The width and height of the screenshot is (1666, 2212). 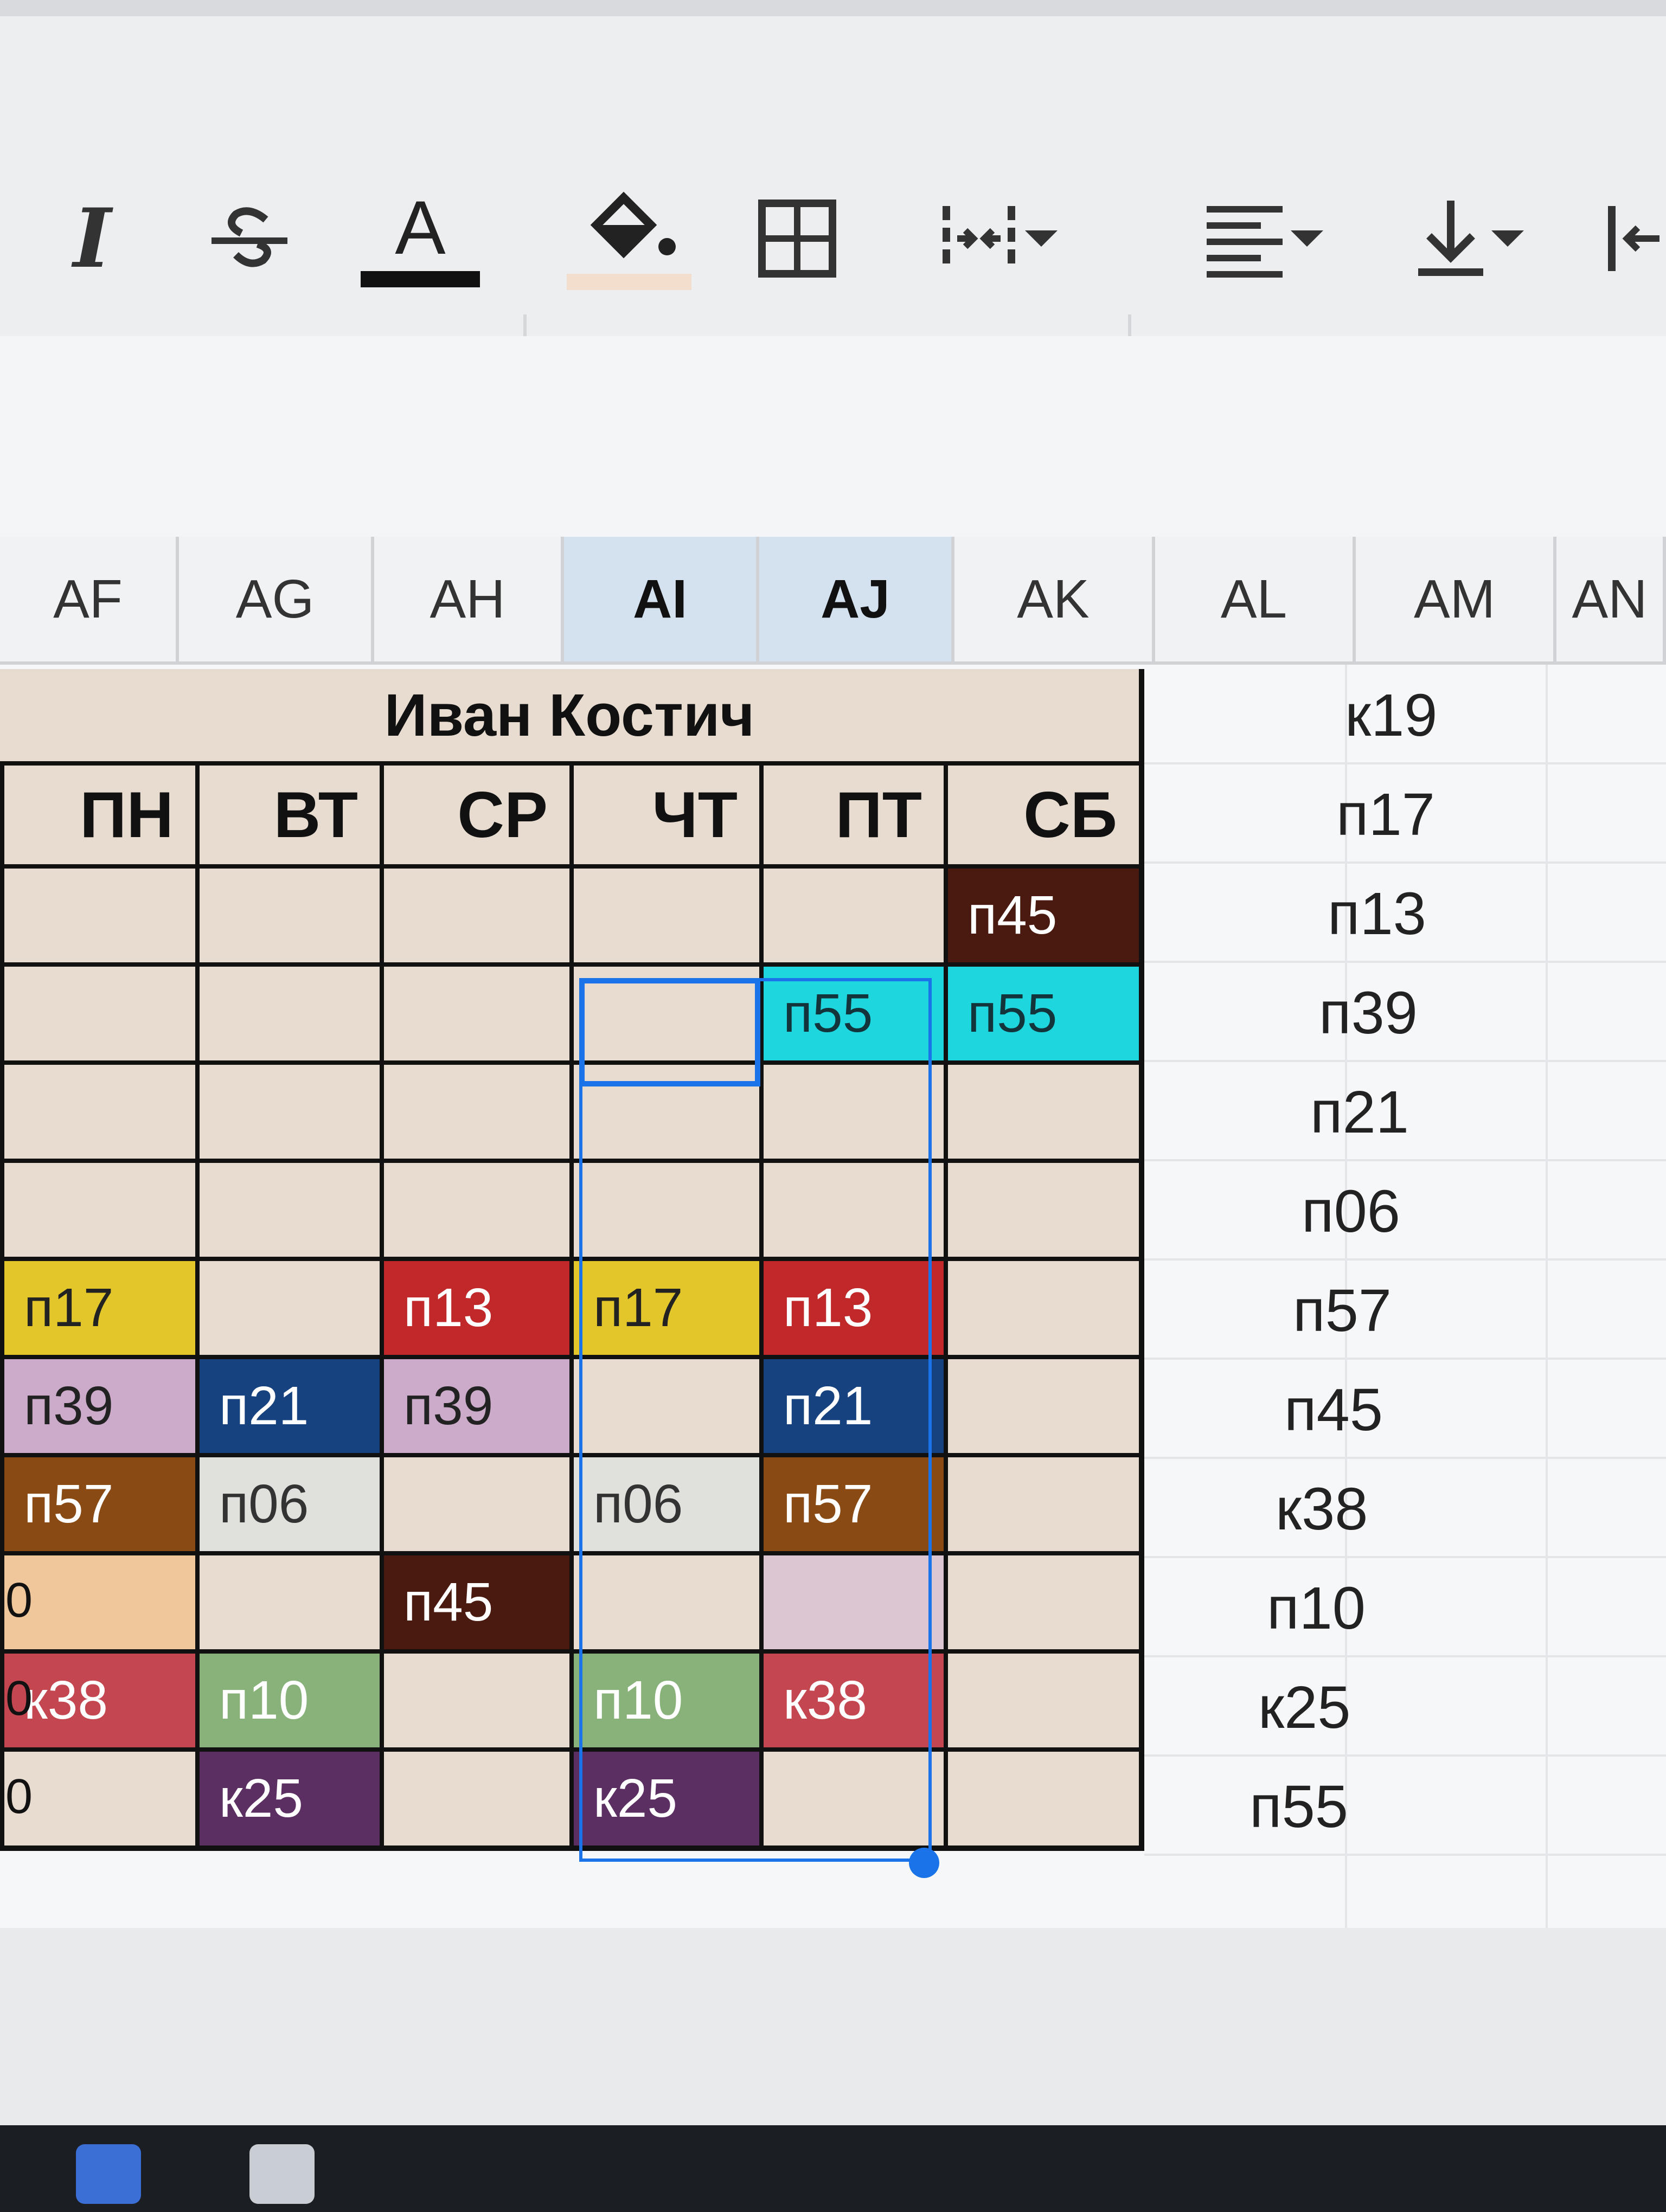 I want to click on side-list-item: к25, so click(x=1366, y=1707).